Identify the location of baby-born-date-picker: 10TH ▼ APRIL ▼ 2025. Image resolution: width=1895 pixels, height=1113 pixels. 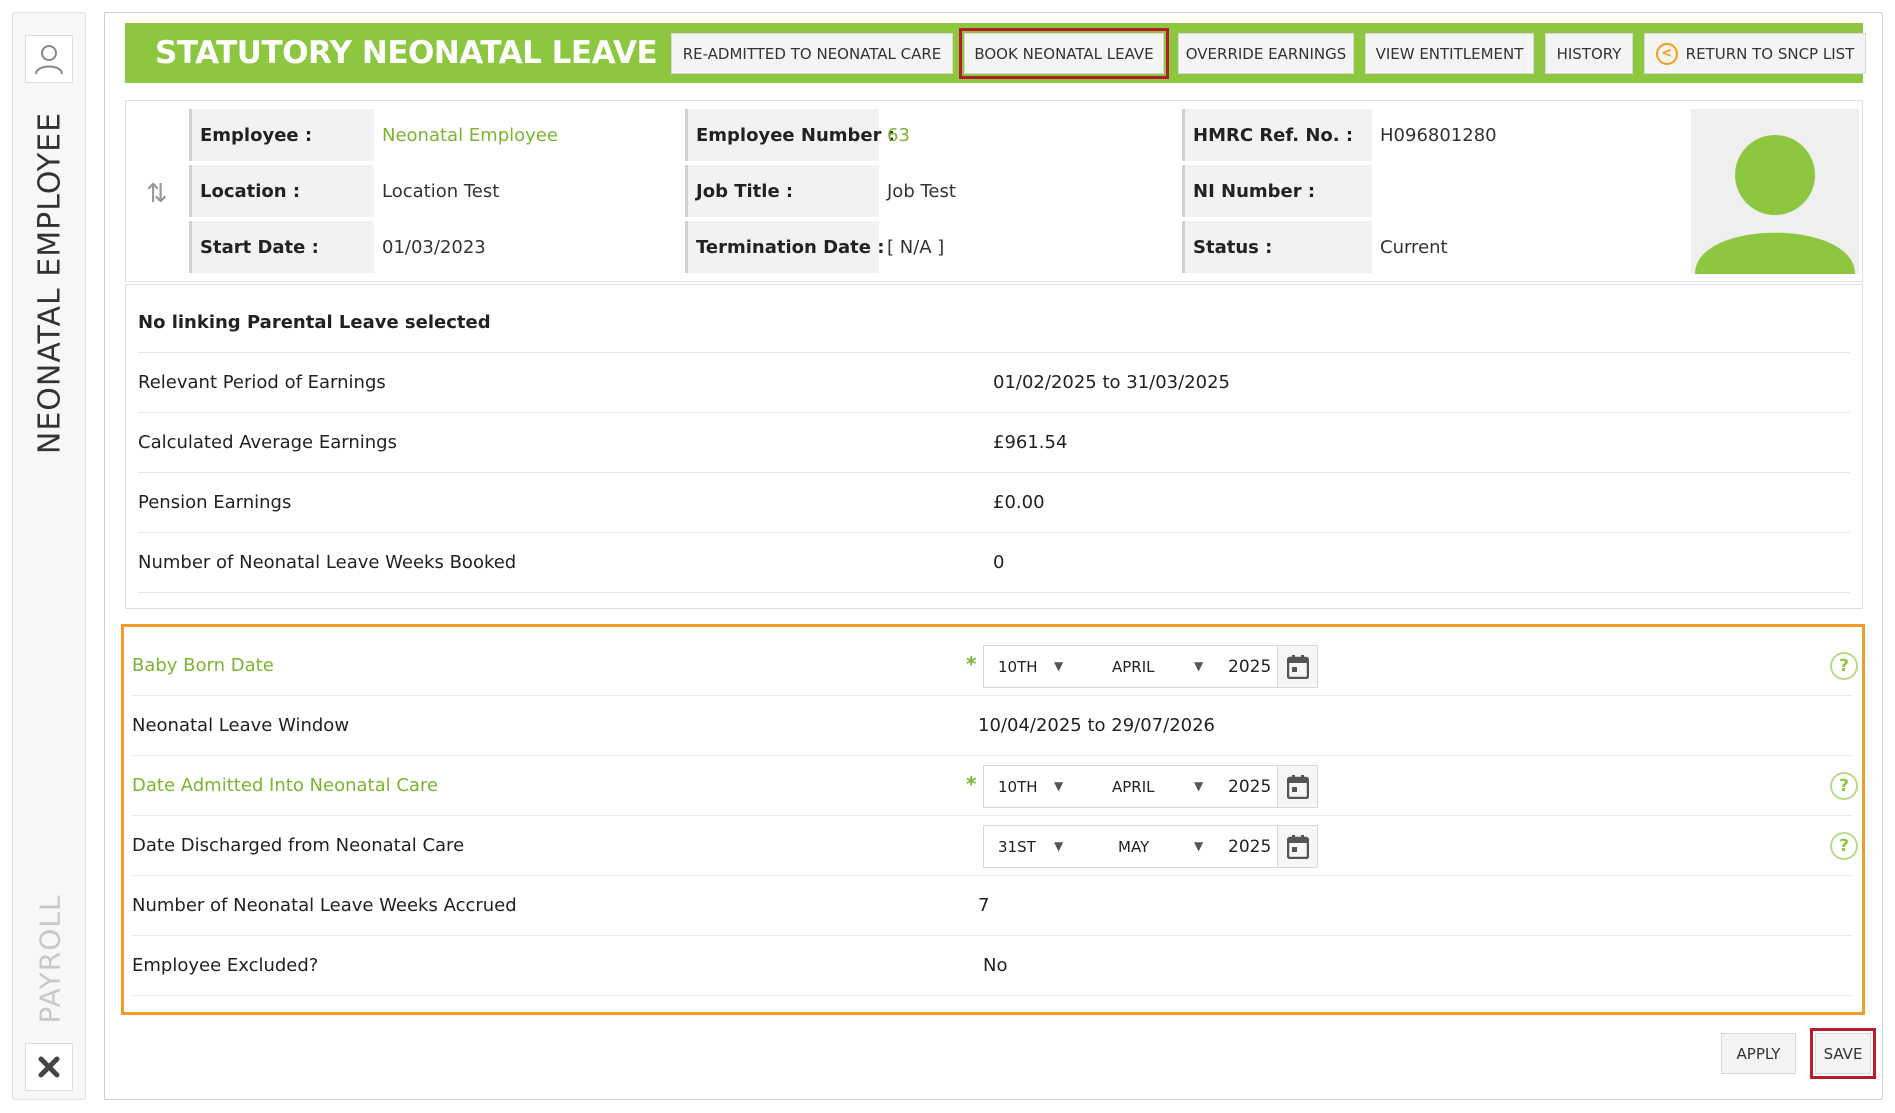
(1150, 666).